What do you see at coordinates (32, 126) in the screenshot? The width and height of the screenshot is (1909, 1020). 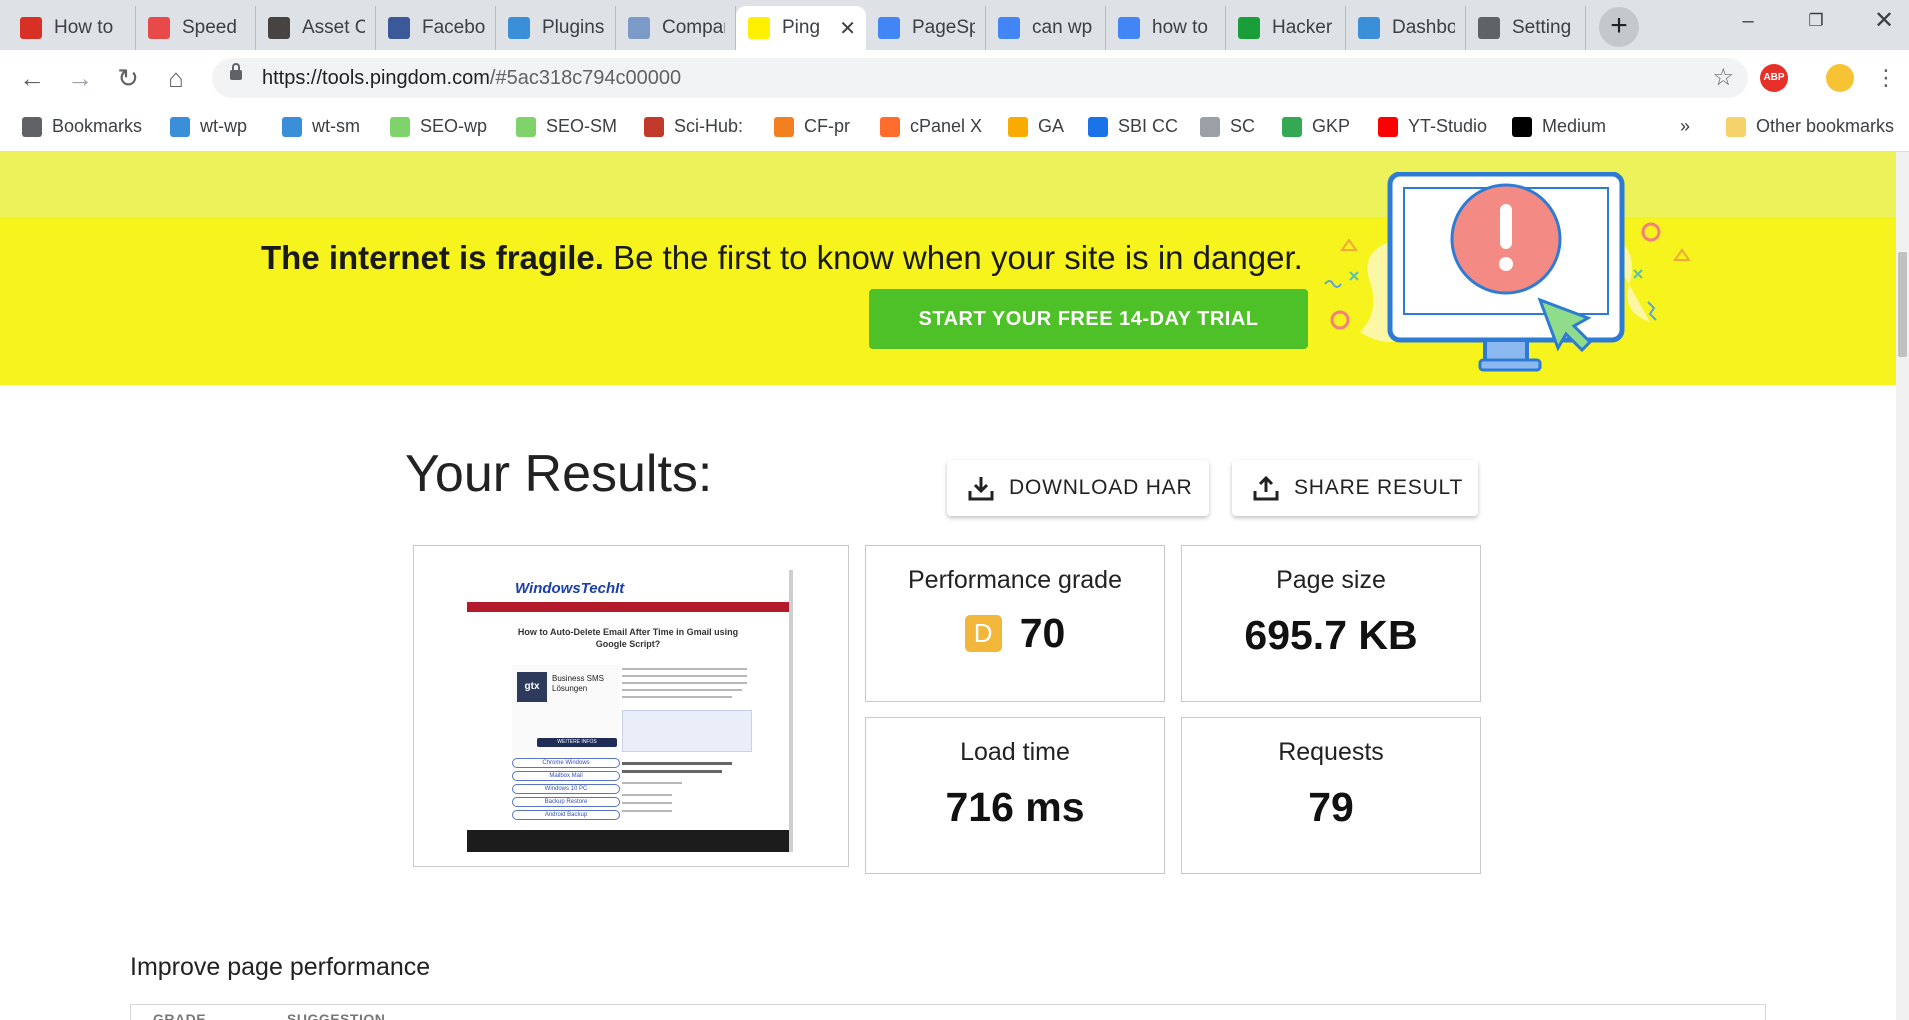 I see `star-icon` at bounding box center [32, 126].